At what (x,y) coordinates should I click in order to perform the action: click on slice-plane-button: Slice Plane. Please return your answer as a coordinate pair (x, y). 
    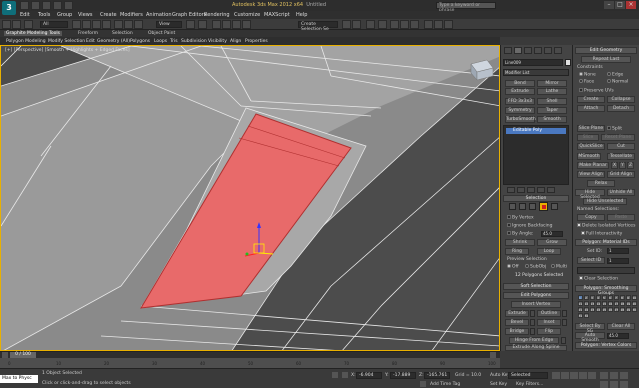
    Looking at the image, I should click on (591, 128).